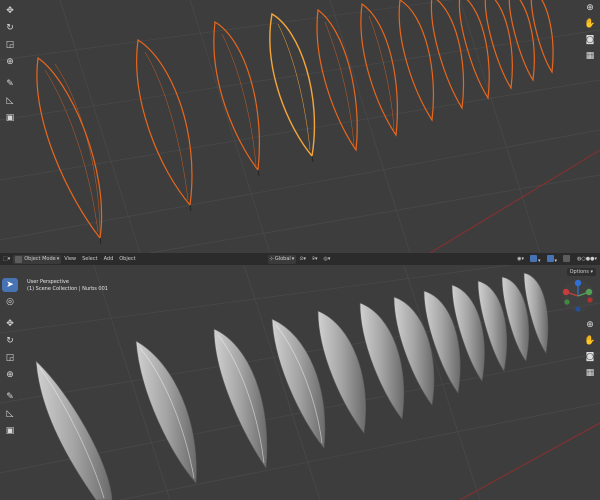  What do you see at coordinates (67, 289) in the screenshot?
I see `collection-info: (1) Scene Collection | Nurbs 001` at bounding box center [67, 289].